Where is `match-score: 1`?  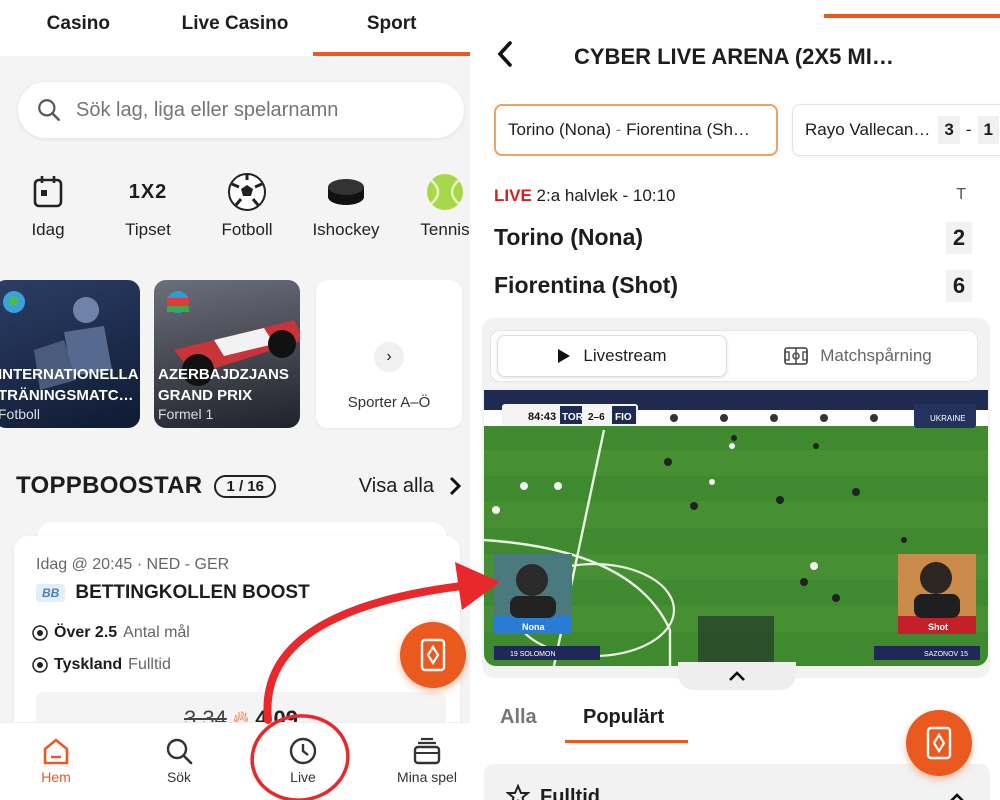
match-score: 1 is located at coordinates (988, 130).